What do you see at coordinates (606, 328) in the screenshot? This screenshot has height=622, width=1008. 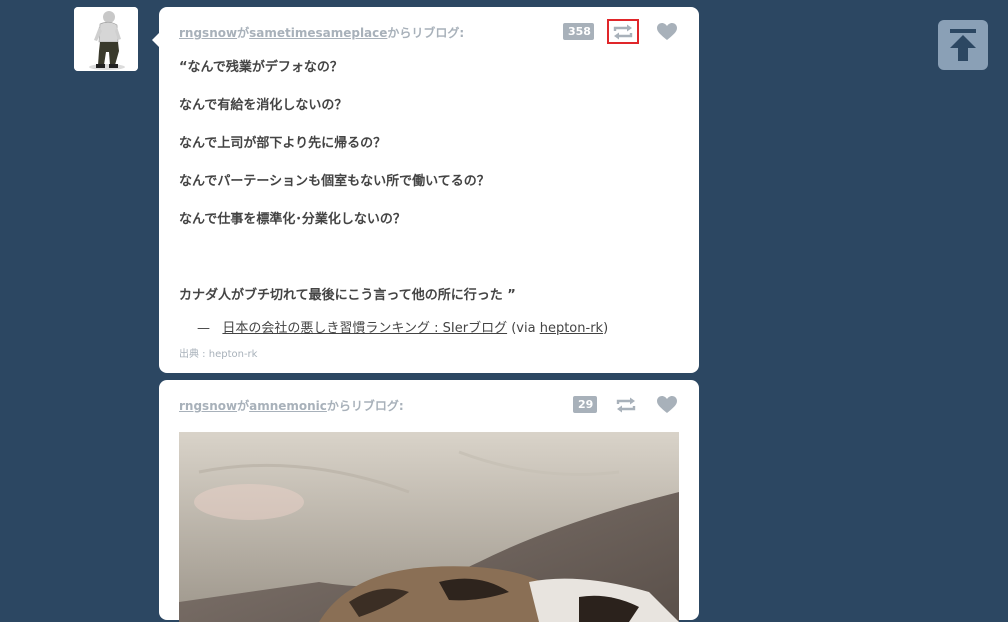 I see `via-suffix: )` at bounding box center [606, 328].